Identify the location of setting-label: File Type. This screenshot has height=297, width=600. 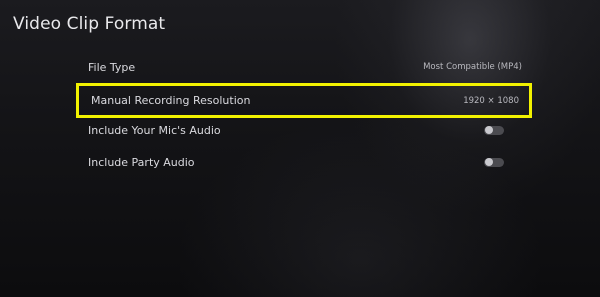
(112, 67).